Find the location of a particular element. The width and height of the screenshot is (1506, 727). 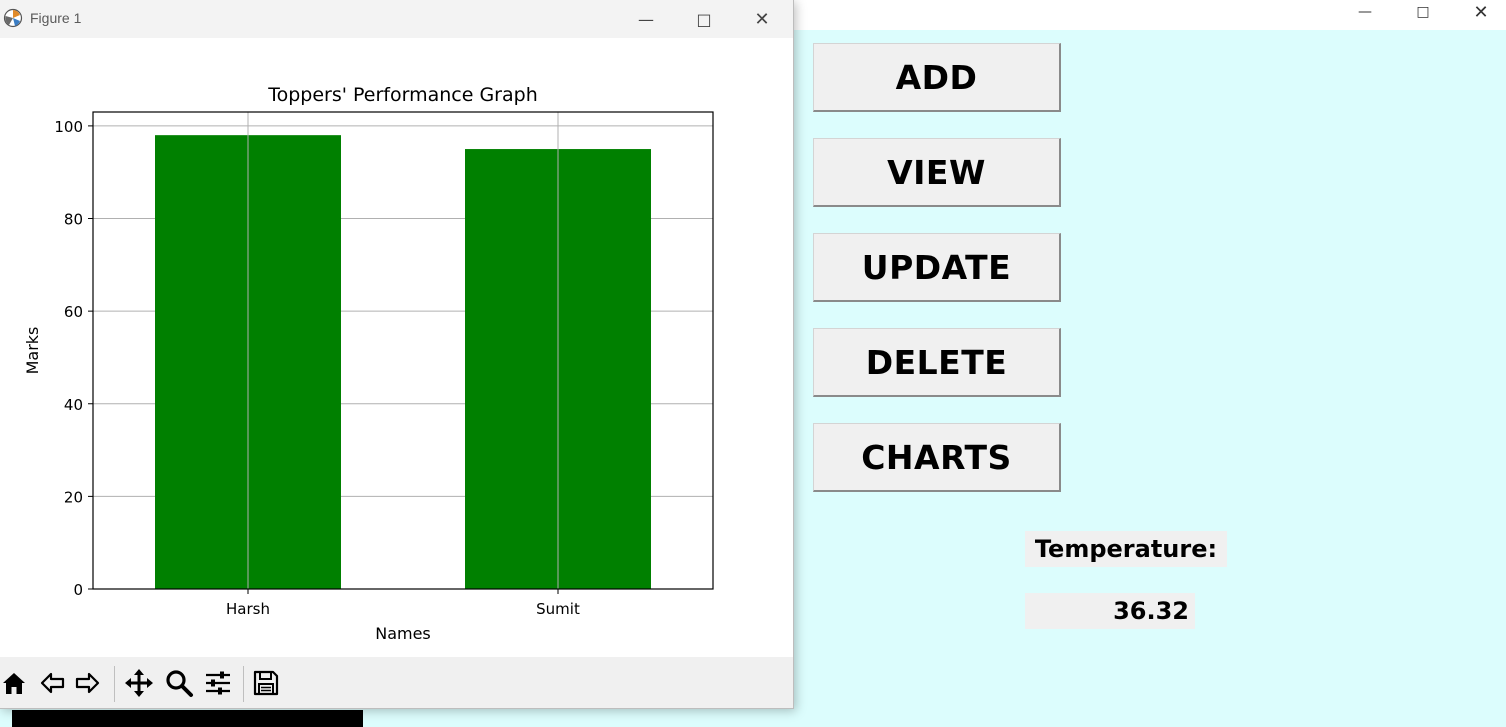

y-tick-label: 40 is located at coordinates (73, 405).